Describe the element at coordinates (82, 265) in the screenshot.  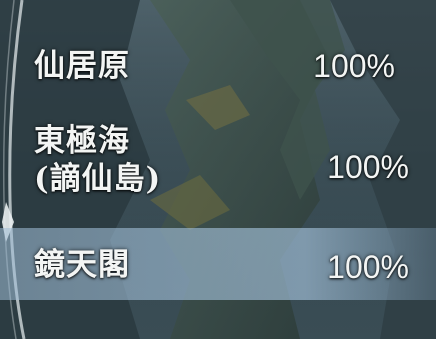
I see `region-name: 鏡天閣` at that location.